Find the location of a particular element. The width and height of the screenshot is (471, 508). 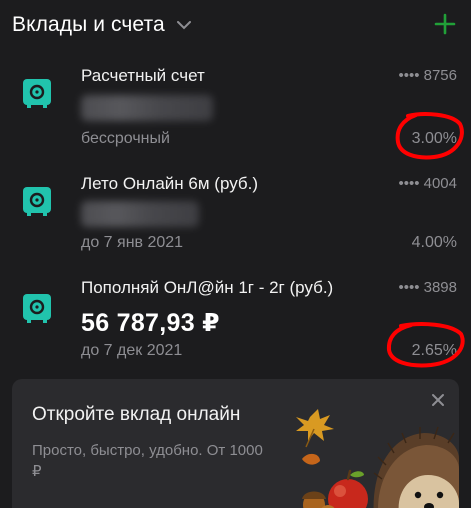

account-balance: 56 787,93 ₽ is located at coordinates (150, 323).